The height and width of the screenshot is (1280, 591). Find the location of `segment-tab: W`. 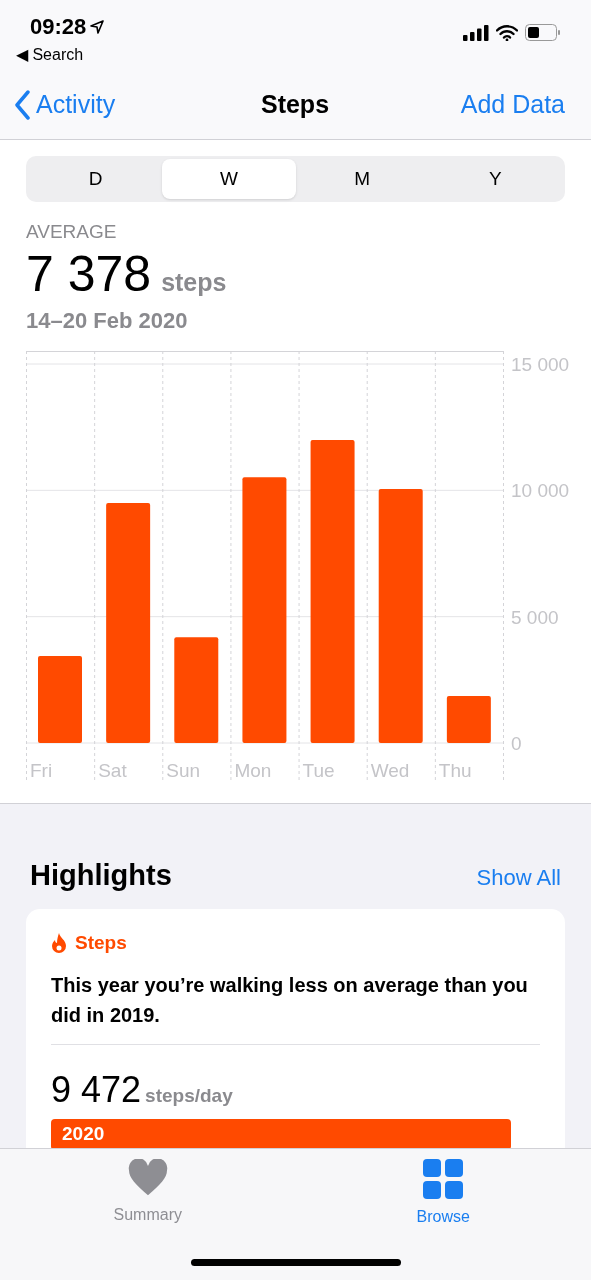

segment-tab: W is located at coordinates (229, 179).